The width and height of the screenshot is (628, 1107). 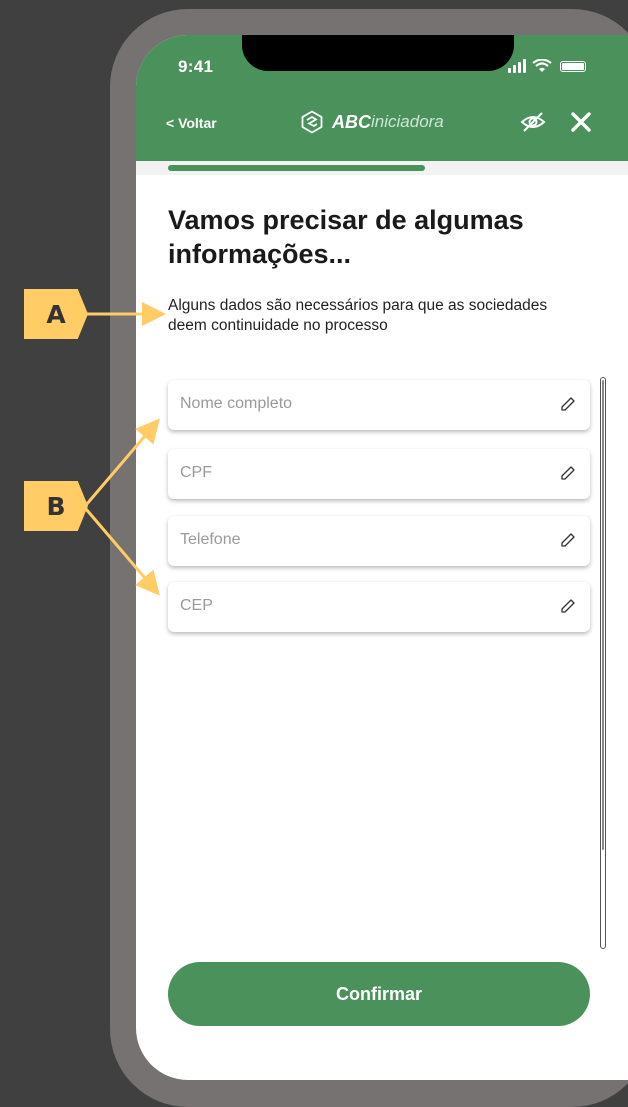 I want to click on phone-notch, so click(x=378, y=53).